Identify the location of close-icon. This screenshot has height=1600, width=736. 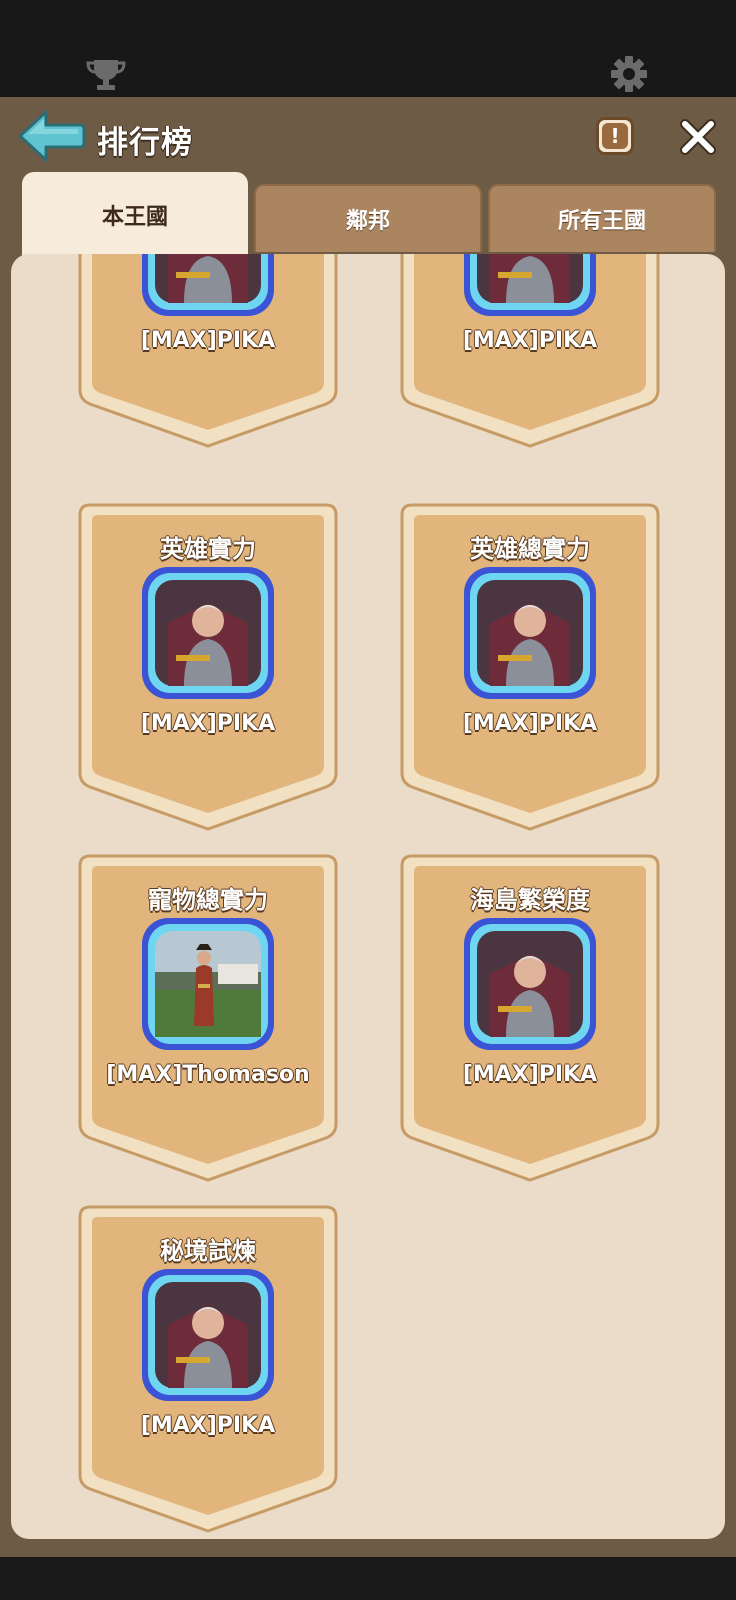
(698, 137).